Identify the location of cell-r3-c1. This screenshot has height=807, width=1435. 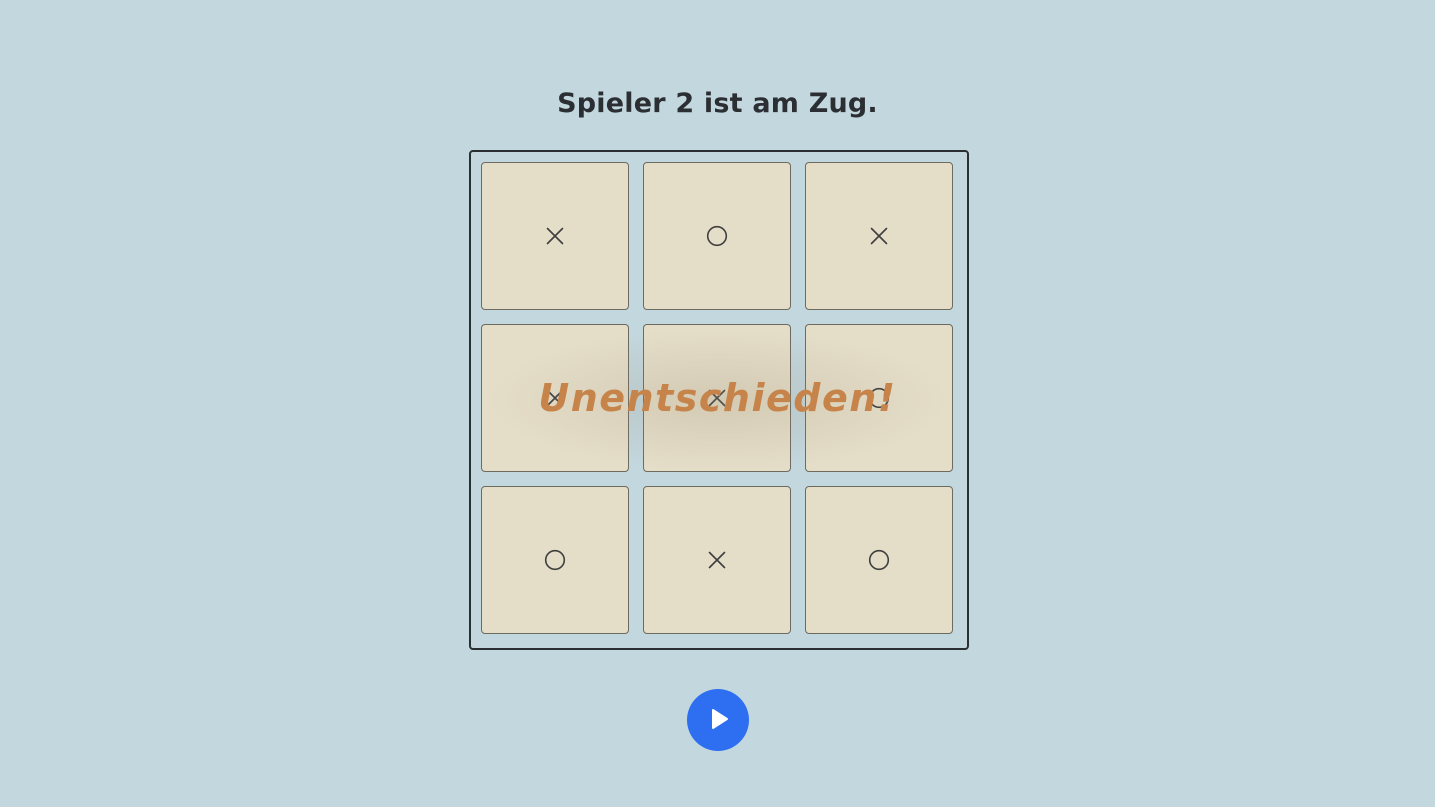
(555, 560).